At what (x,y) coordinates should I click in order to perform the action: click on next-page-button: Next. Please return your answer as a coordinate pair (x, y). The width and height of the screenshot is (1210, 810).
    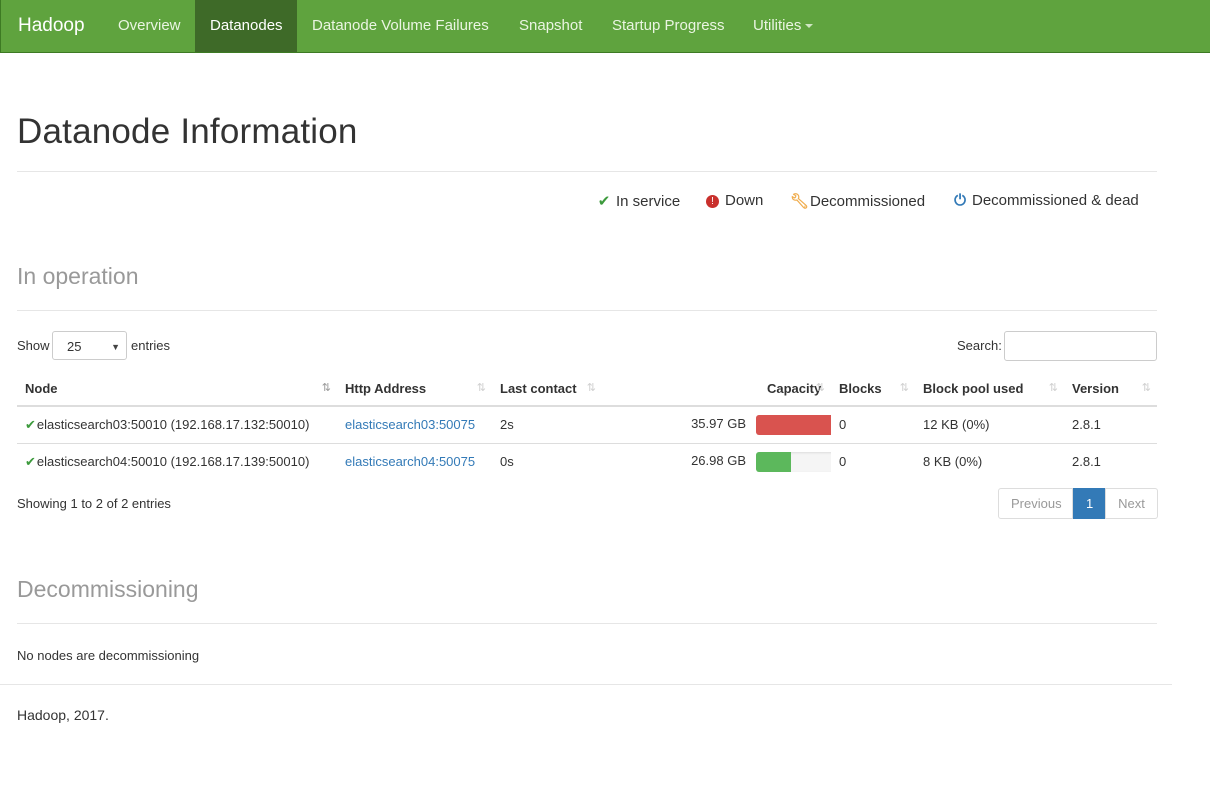
    Looking at the image, I should click on (1131, 503).